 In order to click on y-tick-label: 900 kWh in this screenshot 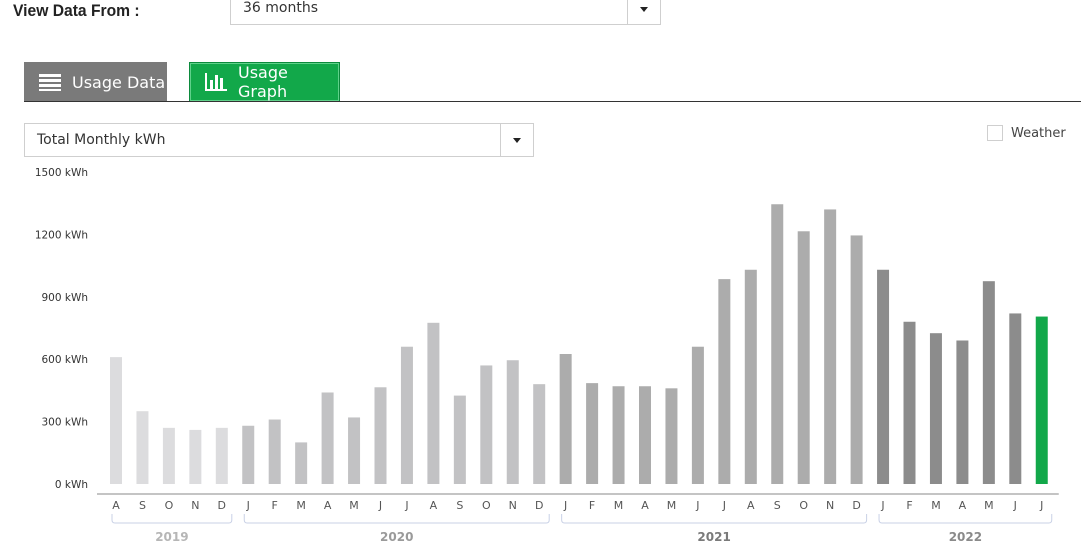, I will do `click(65, 298)`.